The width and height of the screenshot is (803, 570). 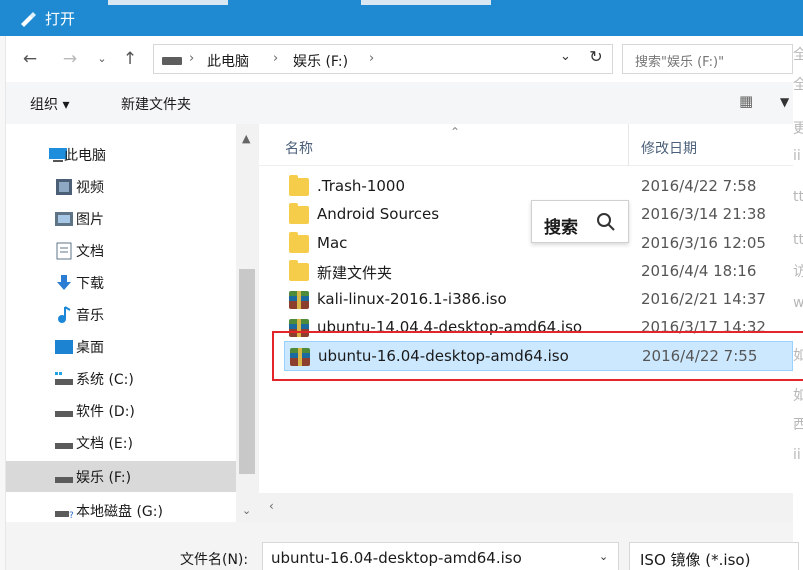 I want to click on sidebar-item-drive-e: 文档 (E:), so click(x=121, y=442).